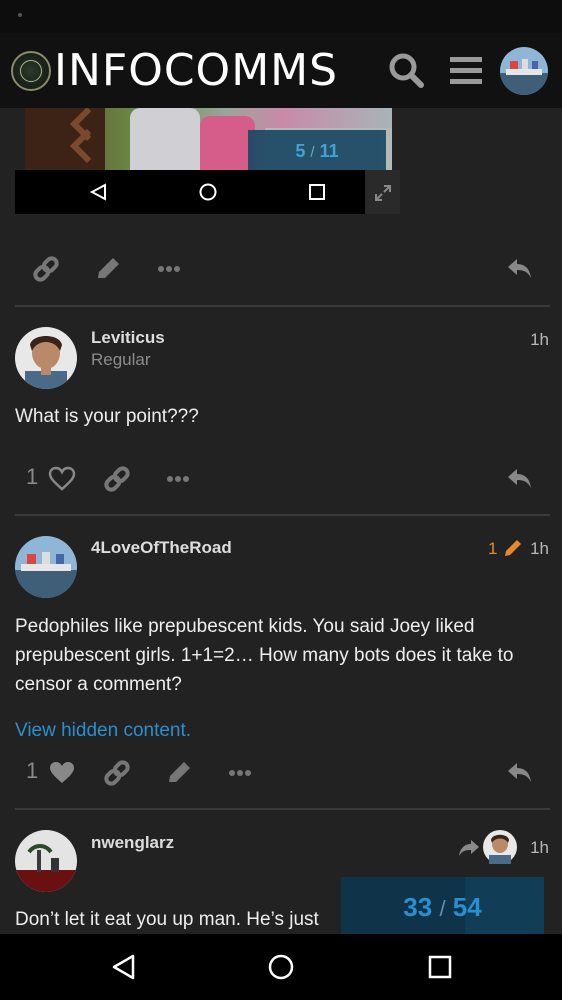 Image resolution: width=562 pixels, height=1000 pixels. What do you see at coordinates (300, 151) in the screenshot?
I see `gallery-current: 5` at bounding box center [300, 151].